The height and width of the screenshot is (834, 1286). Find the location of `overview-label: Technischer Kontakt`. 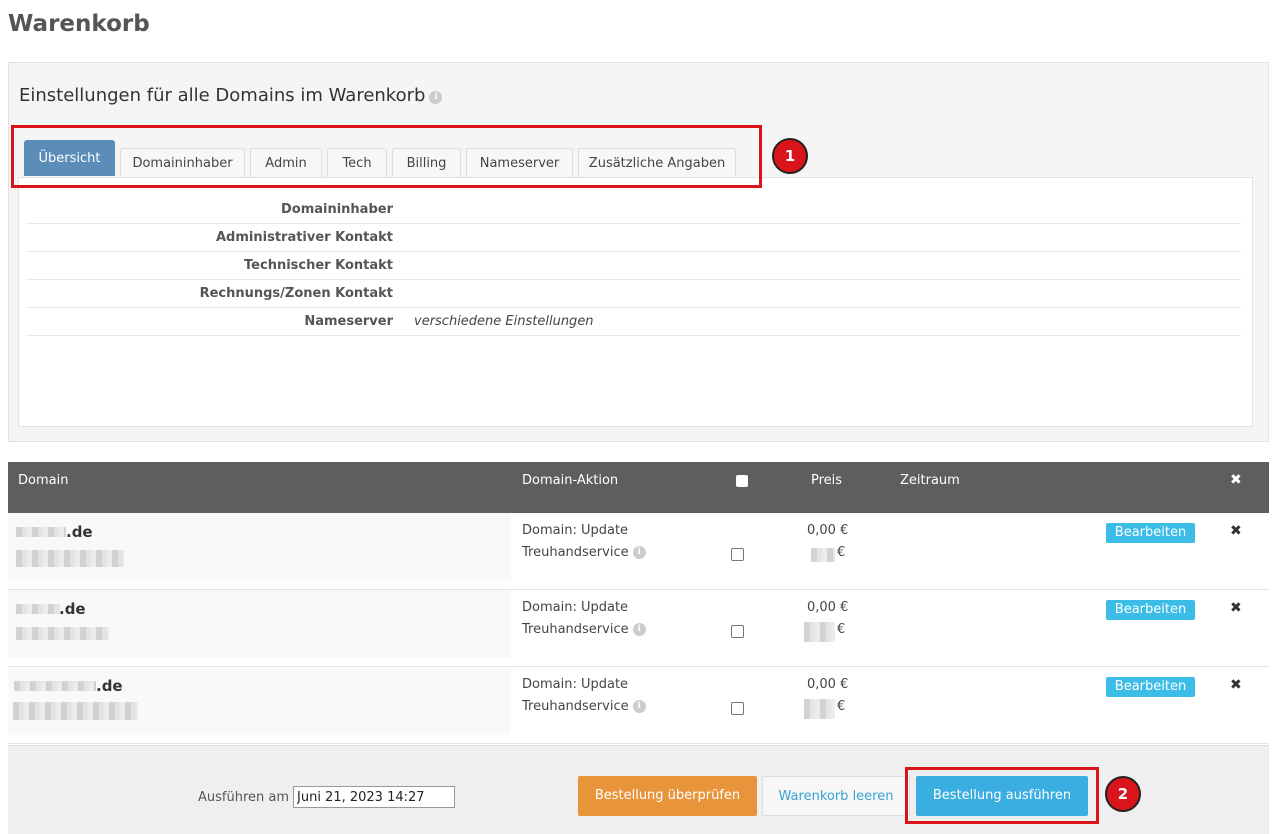

overview-label: Technischer Kontakt is located at coordinates (318, 265).